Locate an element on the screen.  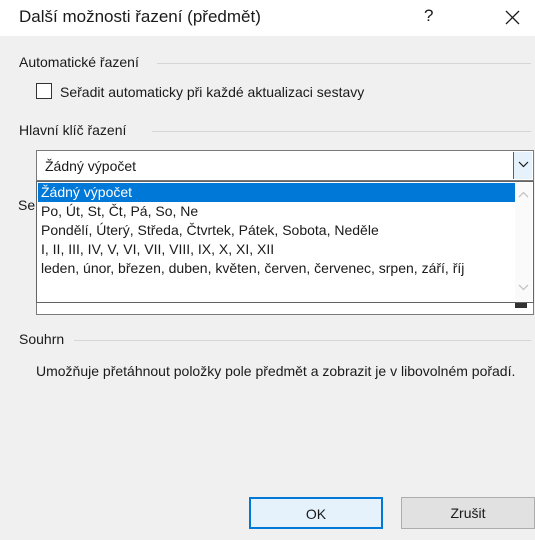
option-item: Po, Út, St, Čt, Pá, So, Ne is located at coordinates (276, 211).